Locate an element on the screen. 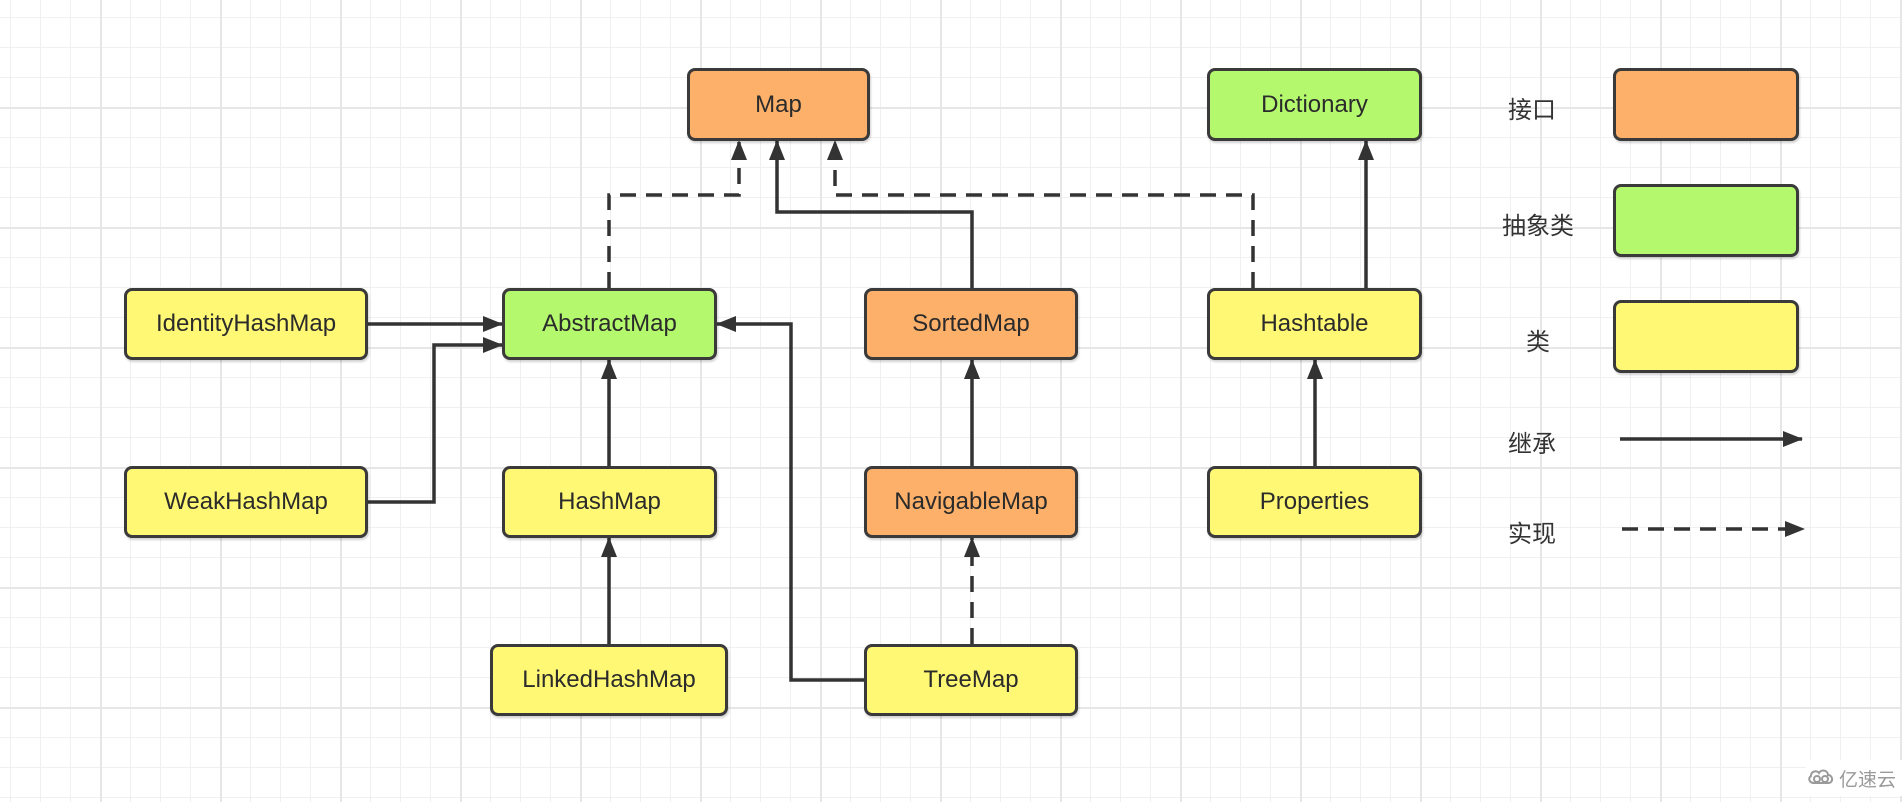  node-label: WeakHashMap is located at coordinates (246, 501).